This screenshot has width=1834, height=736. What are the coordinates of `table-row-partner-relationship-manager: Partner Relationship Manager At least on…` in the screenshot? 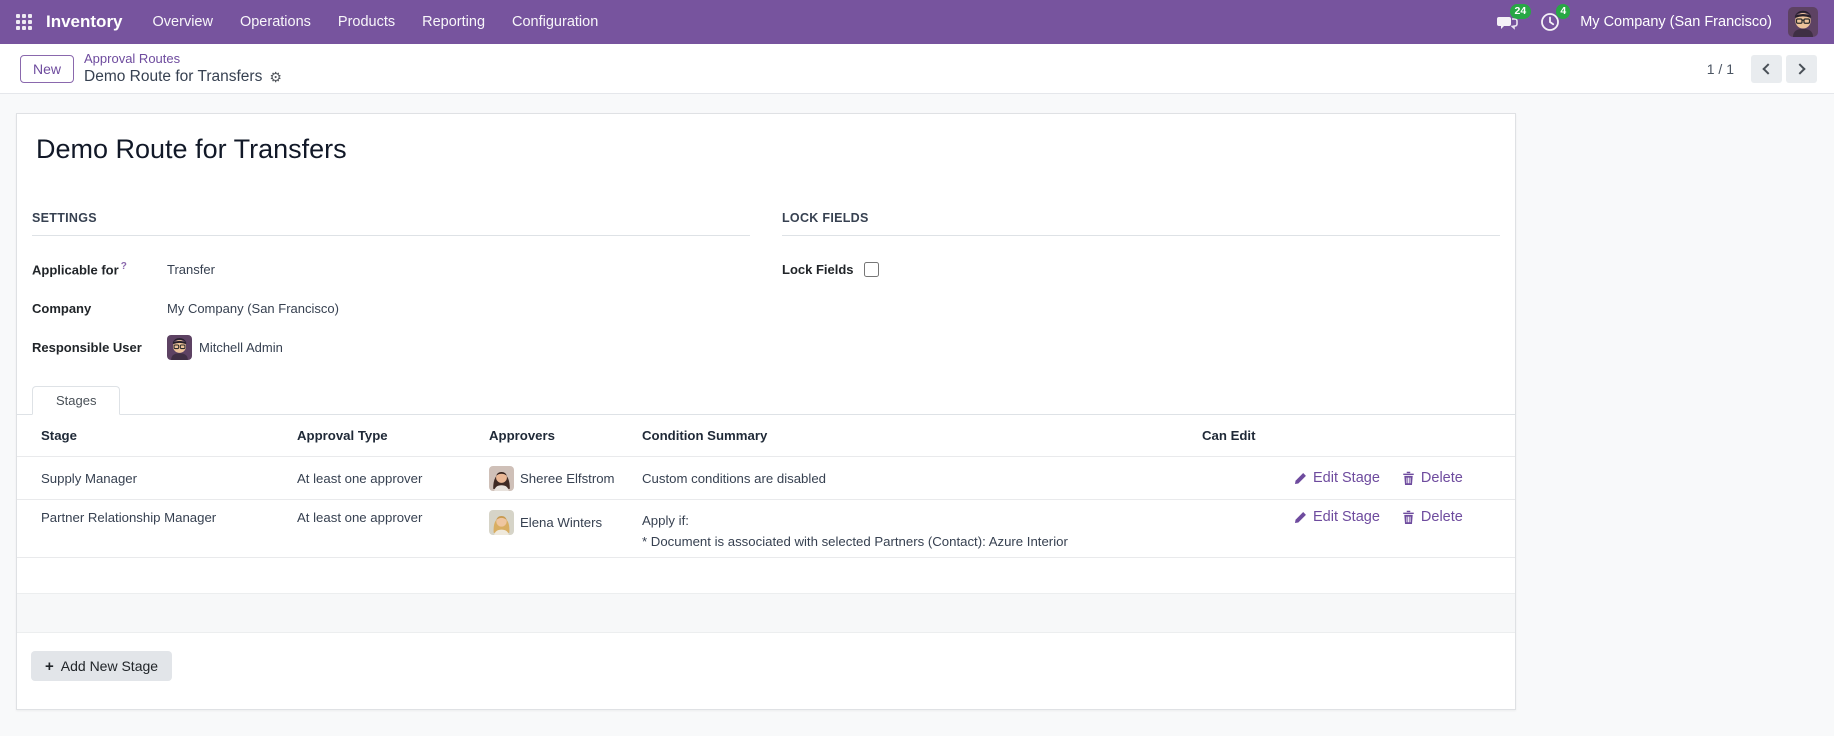 It's located at (766, 529).